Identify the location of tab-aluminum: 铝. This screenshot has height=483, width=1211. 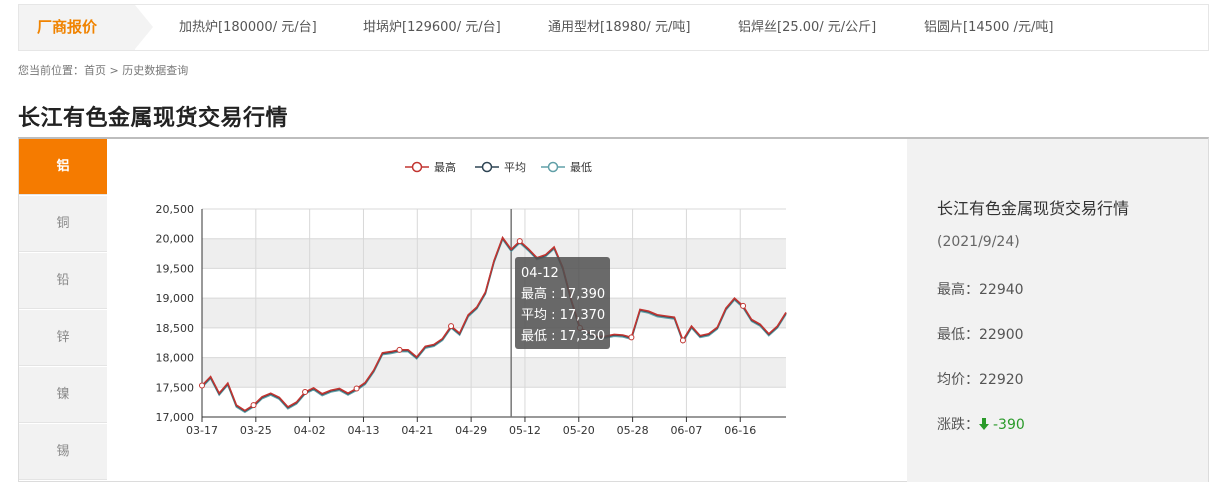
(63, 167).